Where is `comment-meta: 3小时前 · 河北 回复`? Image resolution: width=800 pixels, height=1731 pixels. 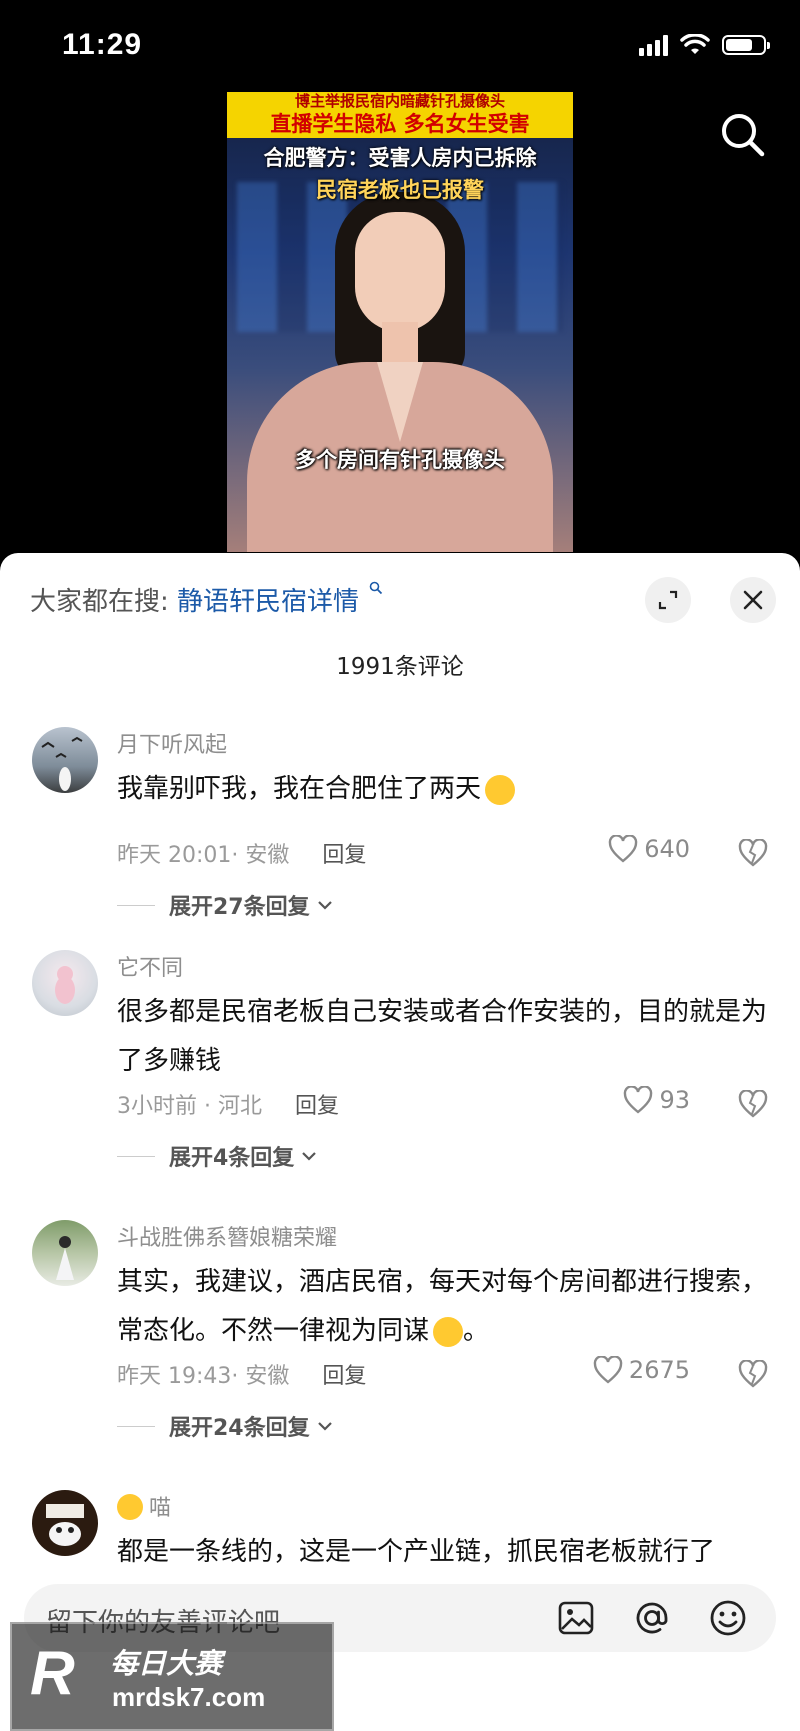
comment-meta: 3小时前 · 河北 回复 is located at coordinates (228, 1104).